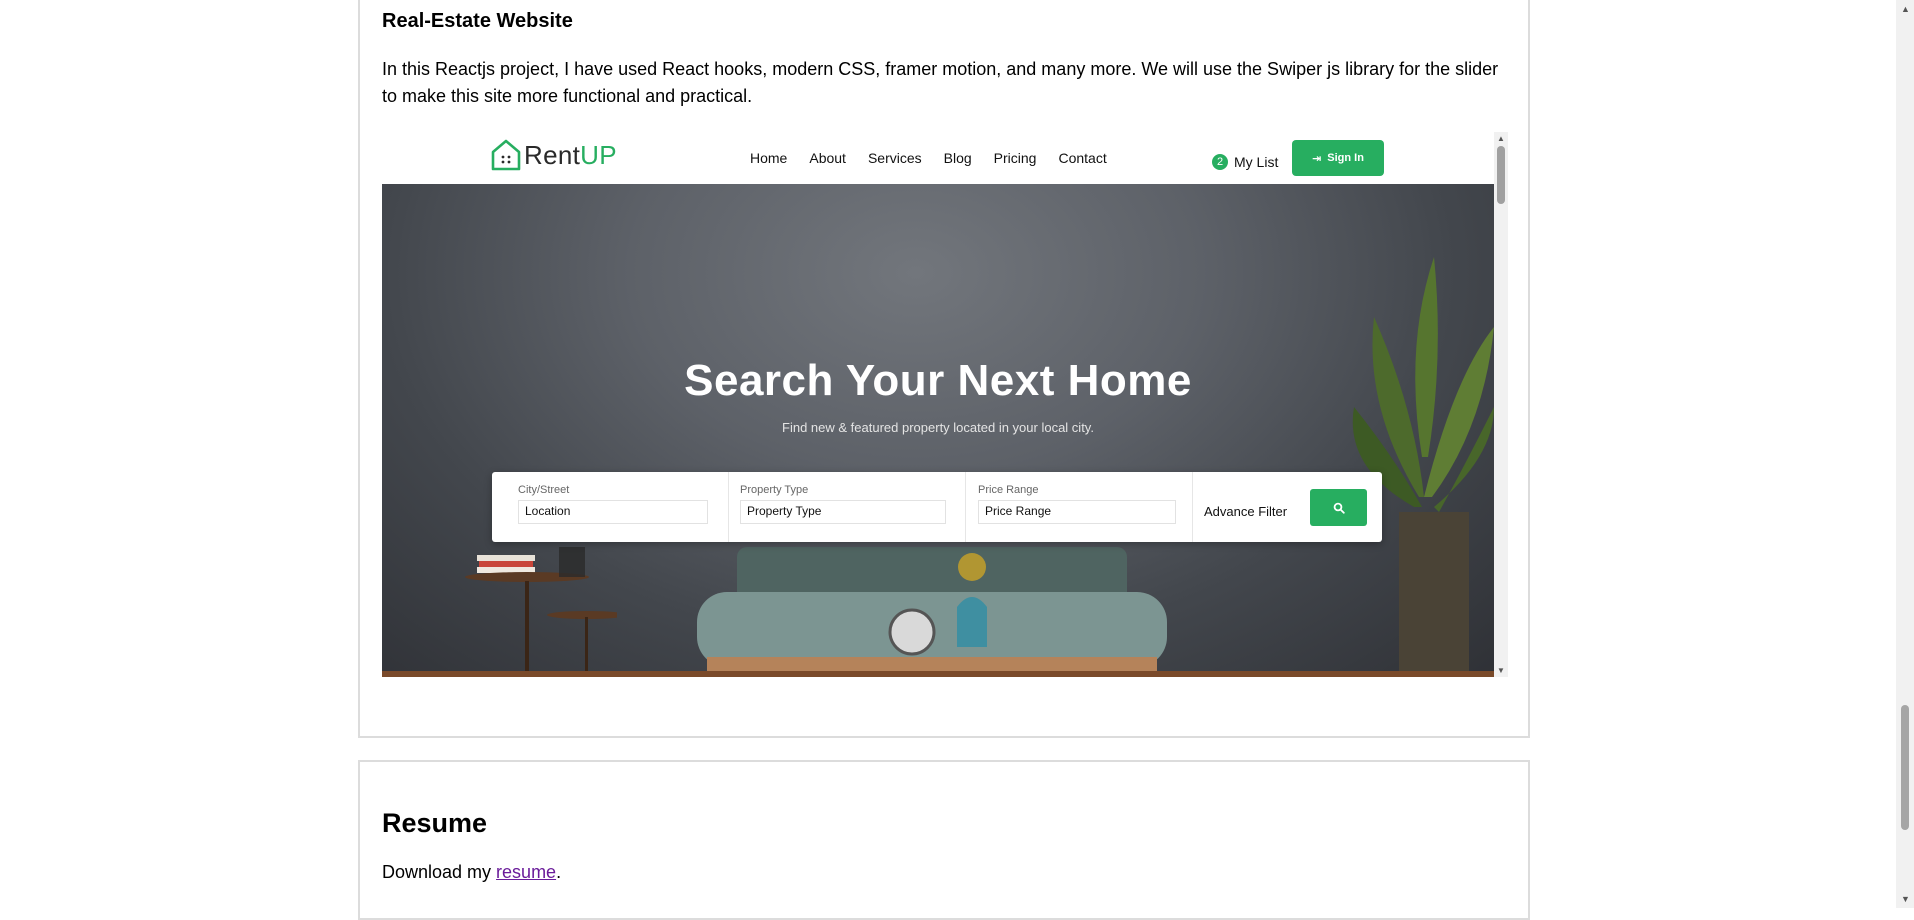  Describe the element at coordinates (1345, 158) in the screenshot. I see `sign-in-label: Sign In` at that location.